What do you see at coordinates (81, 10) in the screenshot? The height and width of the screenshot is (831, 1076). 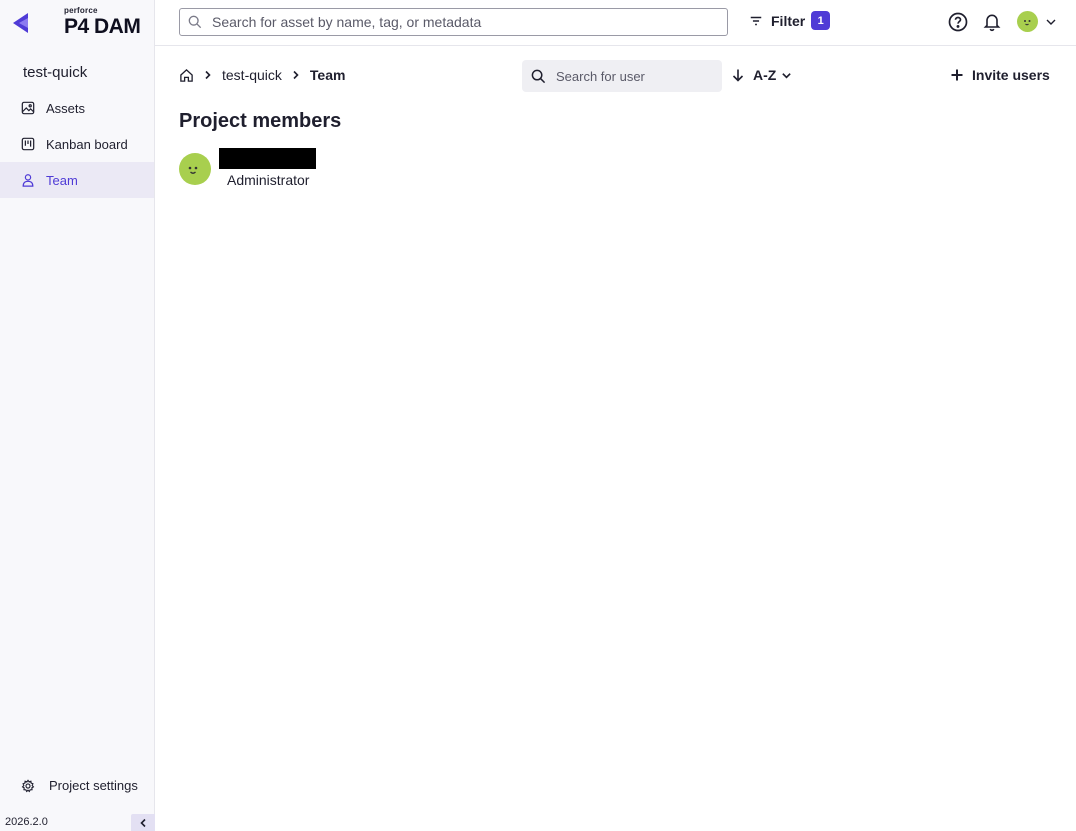 I see `logo-brand-text: perforce` at bounding box center [81, 10].